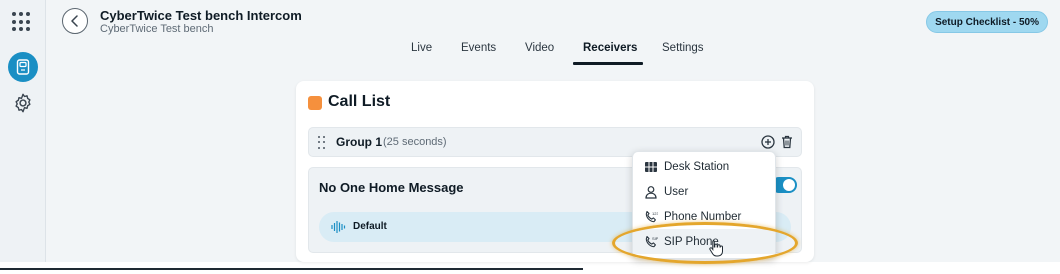 The image size is (1060, 274). I want to click on tab-settings: Settings, so click(683, 48).